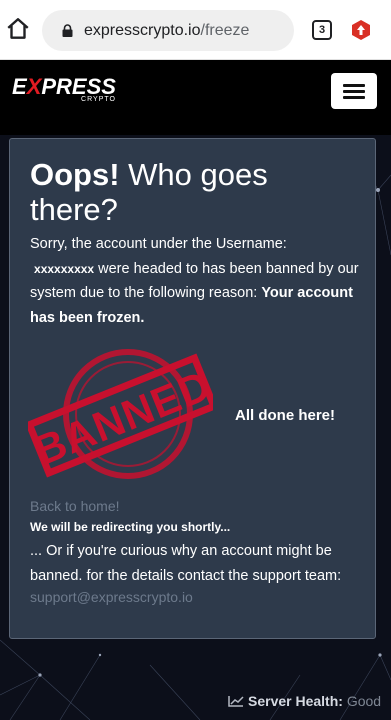 The width and height of the screenshot is (391, 720). I want to click on extension-icon, so click(361, 30).